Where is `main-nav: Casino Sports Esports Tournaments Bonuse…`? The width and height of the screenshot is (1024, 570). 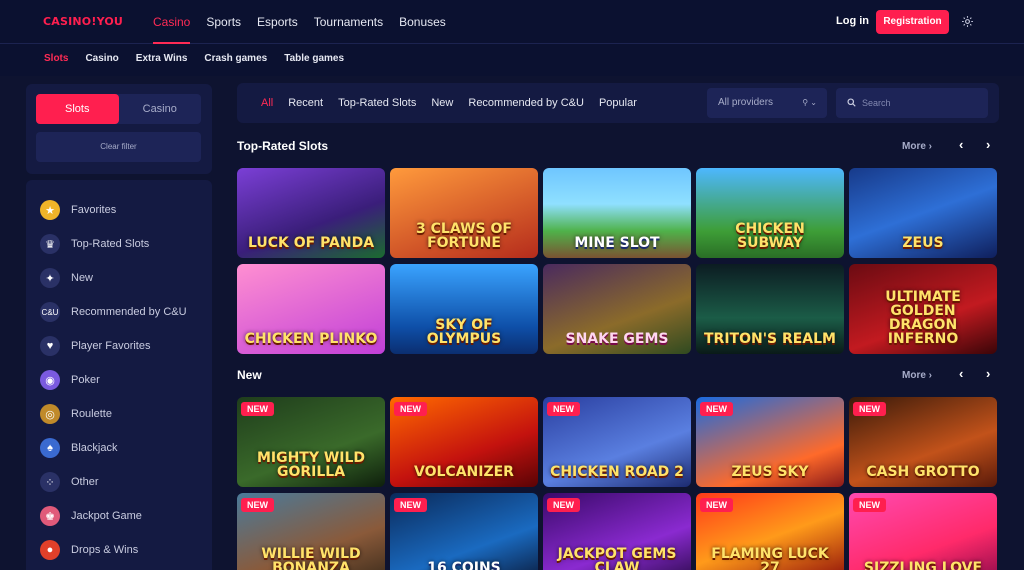
main-nav: Casino Sports Esports Tournaments Bonuse… is located at coordinates (307, 22).